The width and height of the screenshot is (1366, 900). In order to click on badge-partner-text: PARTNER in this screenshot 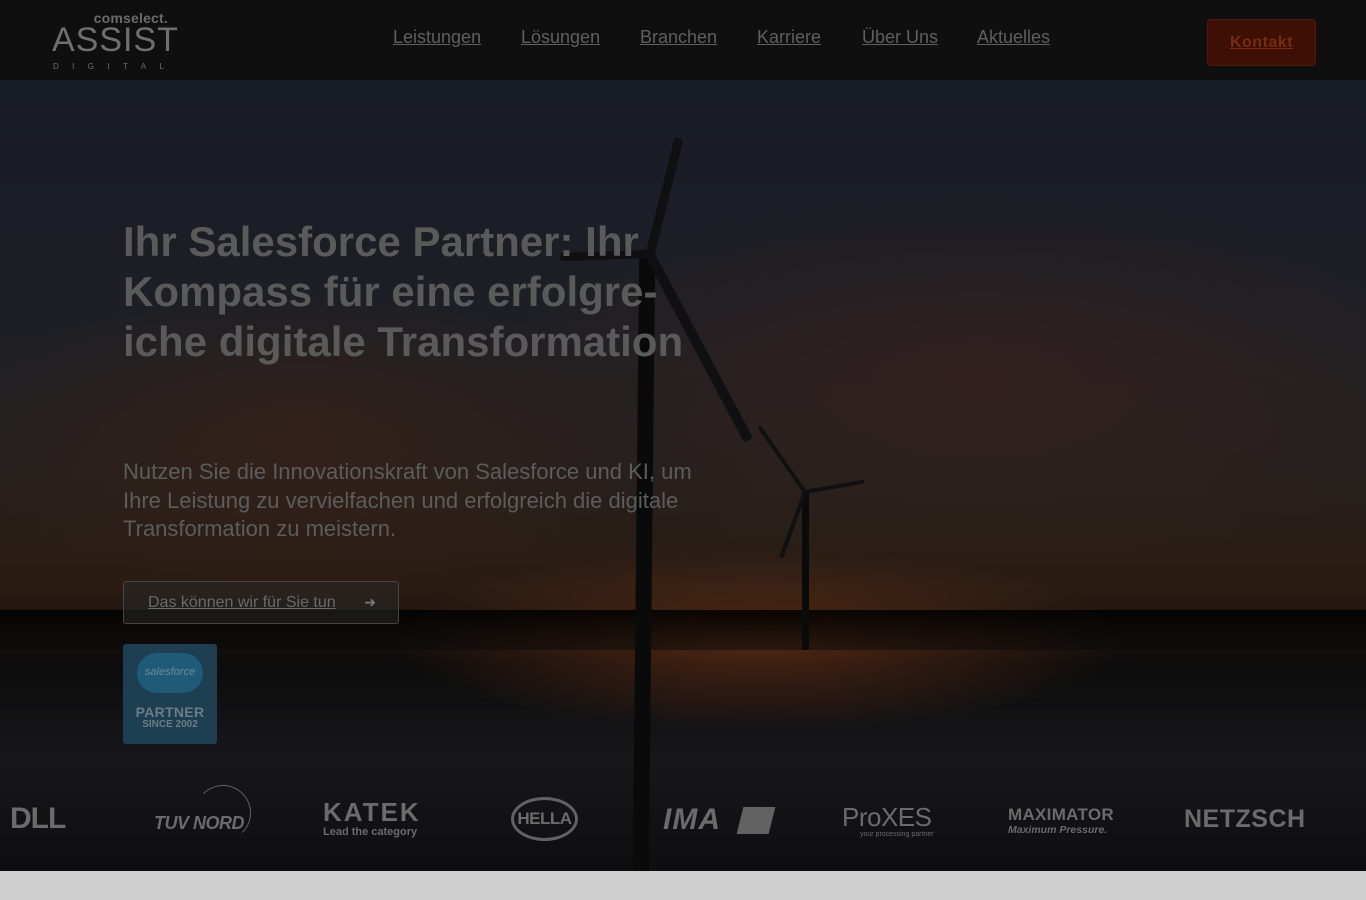, I will do `click(170, 712)`.